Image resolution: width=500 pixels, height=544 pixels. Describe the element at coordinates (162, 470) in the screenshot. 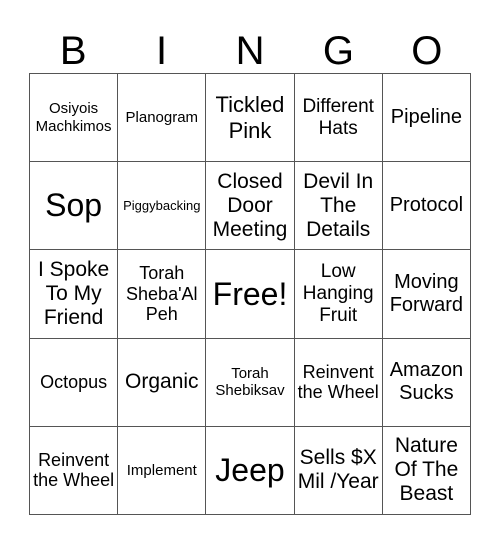

I see `bingo-cell: Implement` at that location.